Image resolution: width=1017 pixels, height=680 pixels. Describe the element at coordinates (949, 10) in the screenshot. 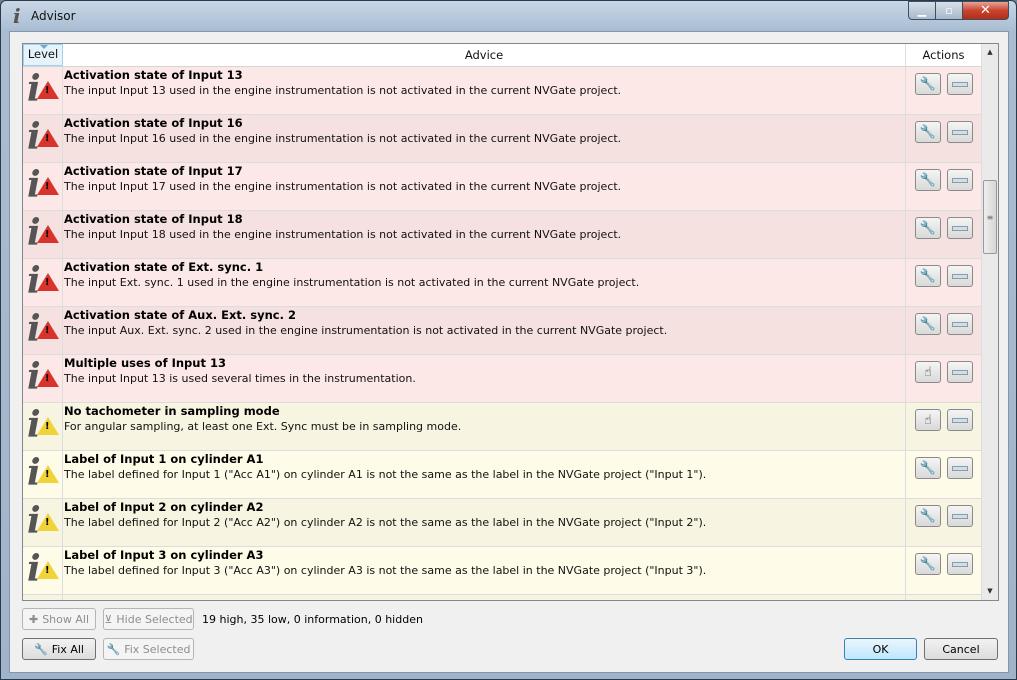

I see `maximize-button: ▫` at that location.